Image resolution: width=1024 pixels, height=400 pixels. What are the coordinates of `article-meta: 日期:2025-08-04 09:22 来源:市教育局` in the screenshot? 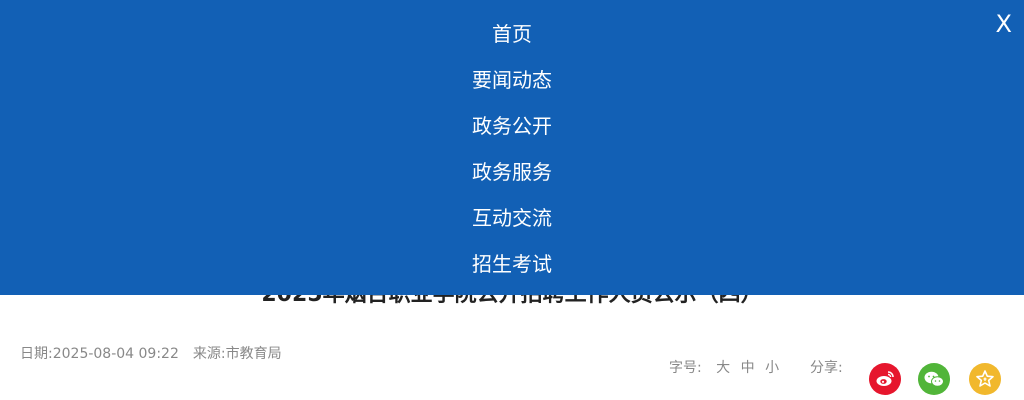 It's located at (151, 353).